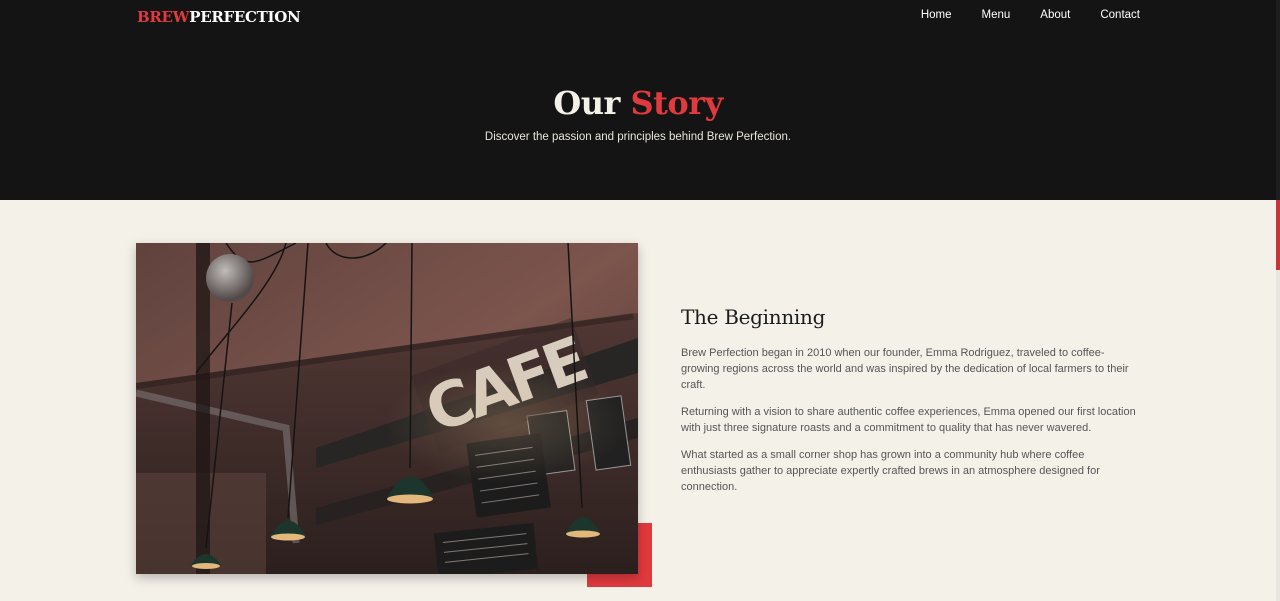  I want to click on brand-logo-accent: BREW, so click(163, 17).